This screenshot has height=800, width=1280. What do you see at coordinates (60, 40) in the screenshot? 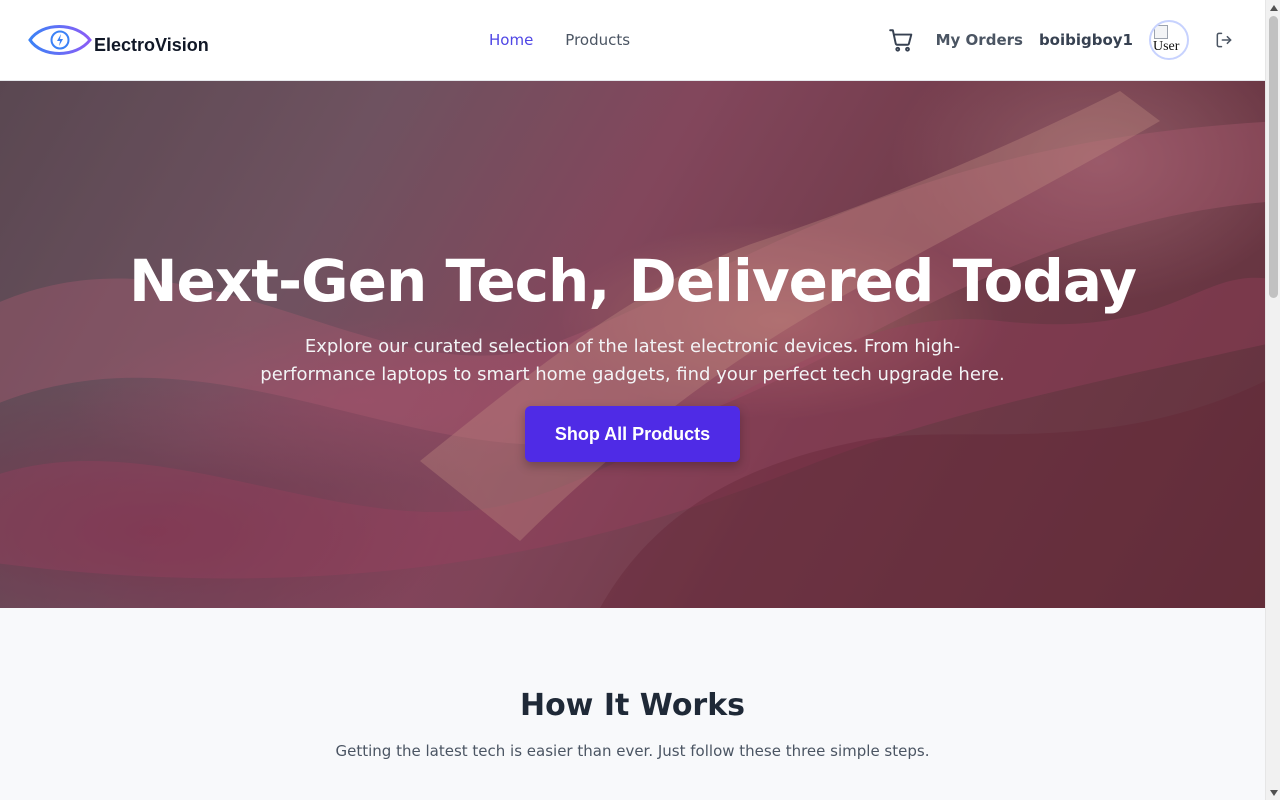
I see `eye-bolt-logo-icon` at bounding box center [60, 40].